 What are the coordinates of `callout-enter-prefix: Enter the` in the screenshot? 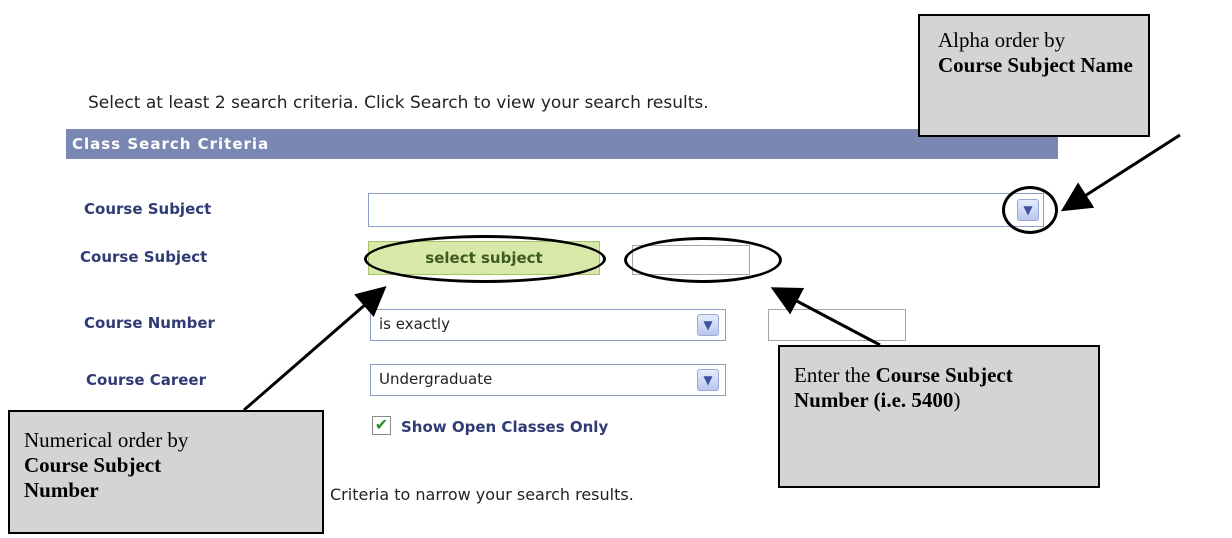 It's located at (835, 375).